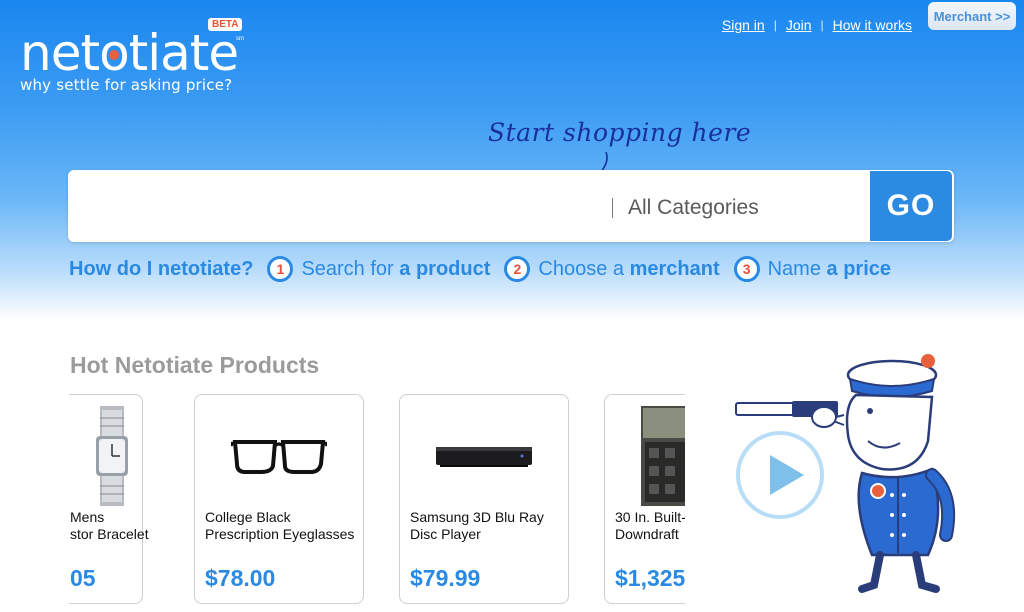 This screenshot has height=612, width=1024. I want to click on how-question: How do I netotiate?, so click(161, 269).